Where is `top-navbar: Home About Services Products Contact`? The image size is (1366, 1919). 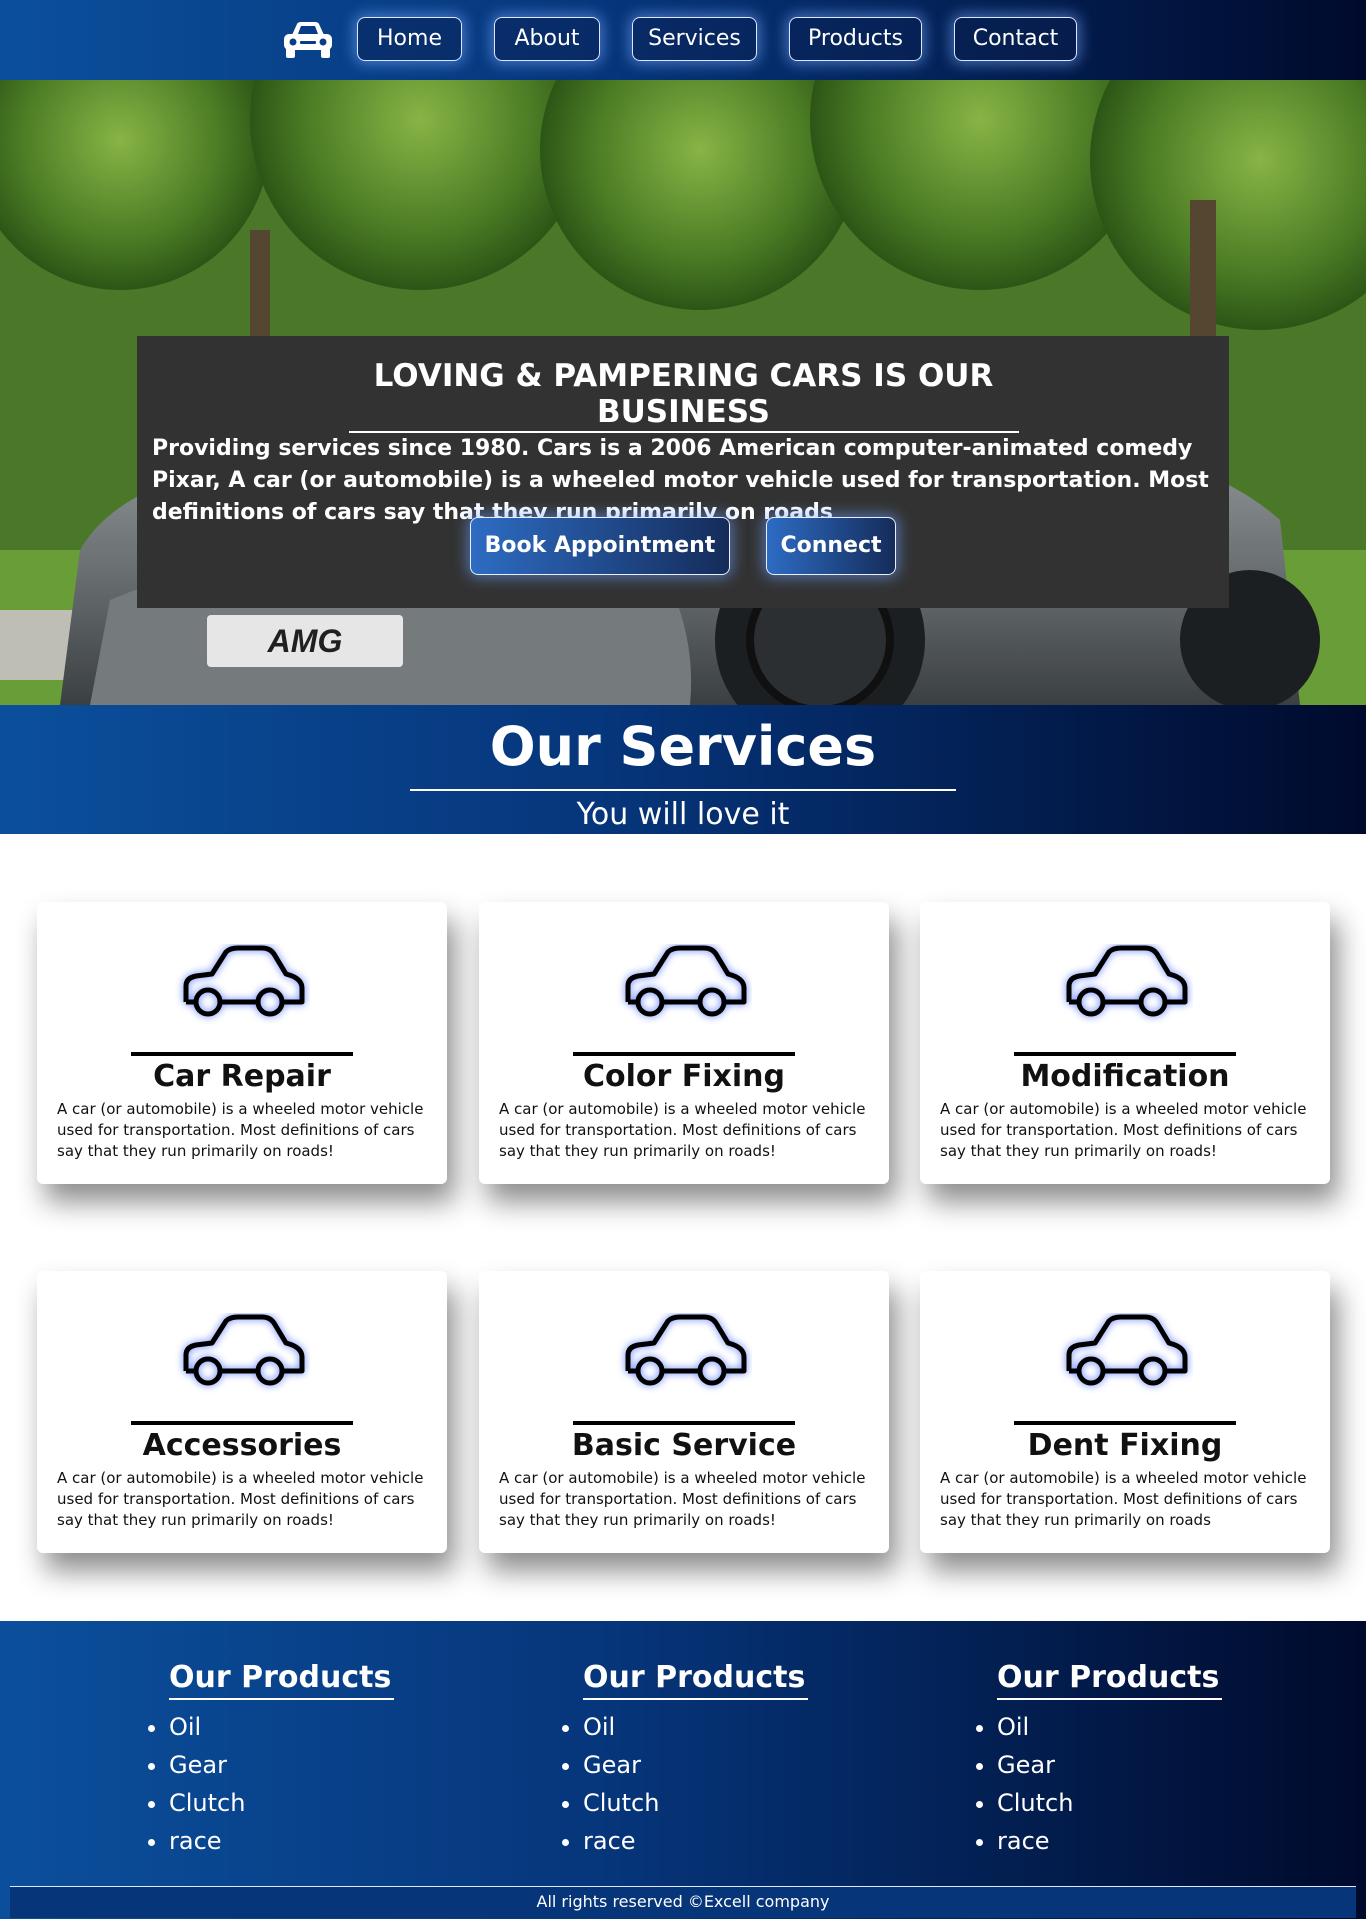 top-navbar: Home About Services Products Contact is located at coordinates (683, 40).